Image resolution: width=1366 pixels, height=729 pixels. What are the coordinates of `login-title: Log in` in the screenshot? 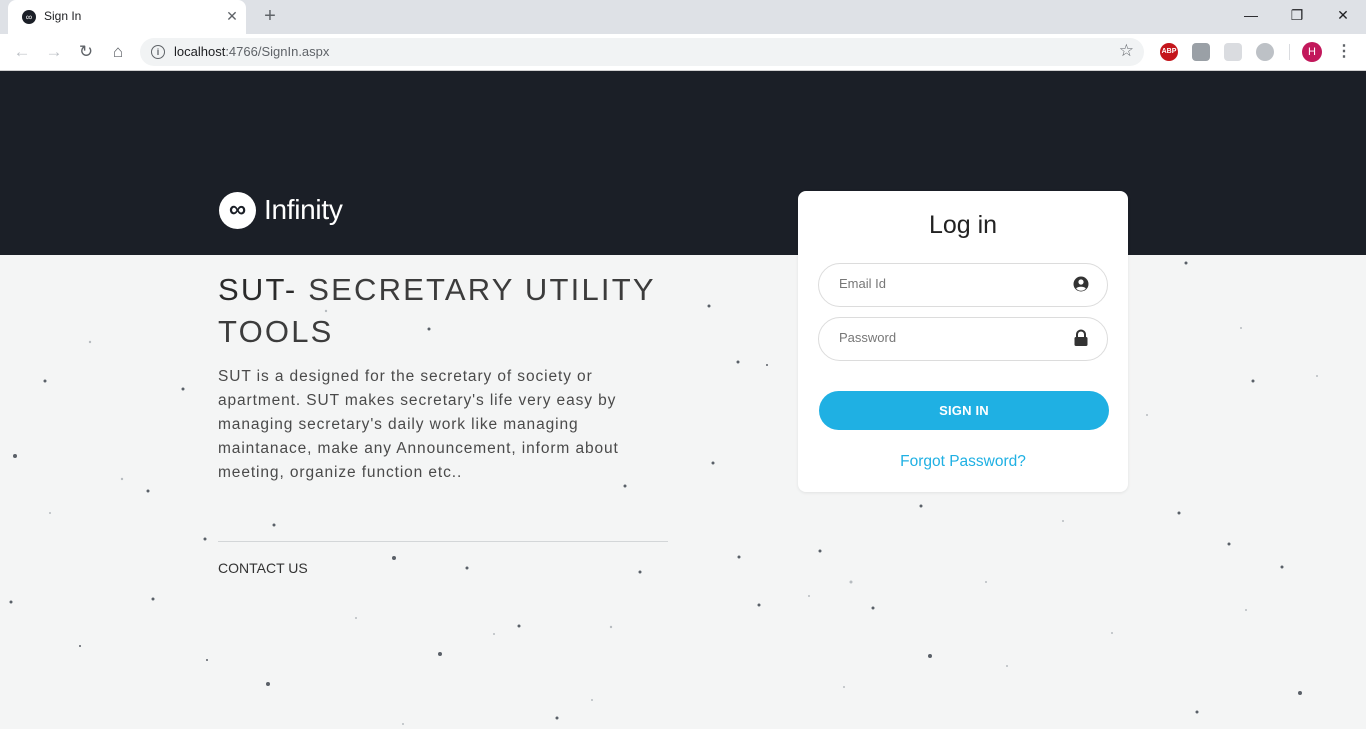 It's located at (963, 225).